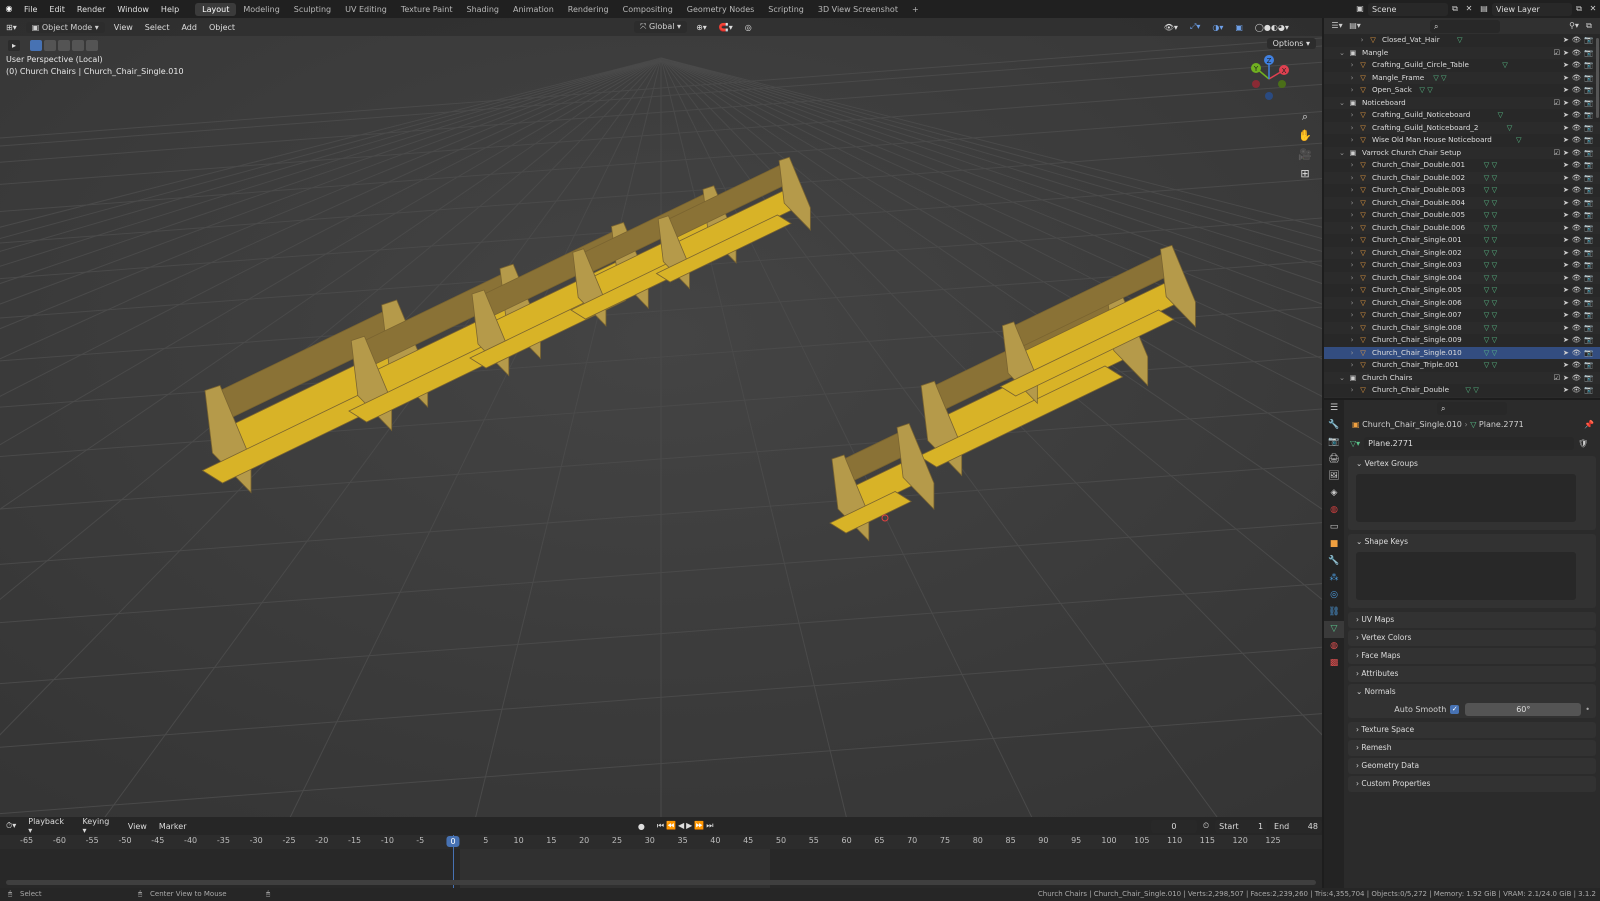  I want to click on outliner-object-row: › ▽ Church_Chair_Single.005 ▽ ▽ ➤👁📷, so click(1462, 290).